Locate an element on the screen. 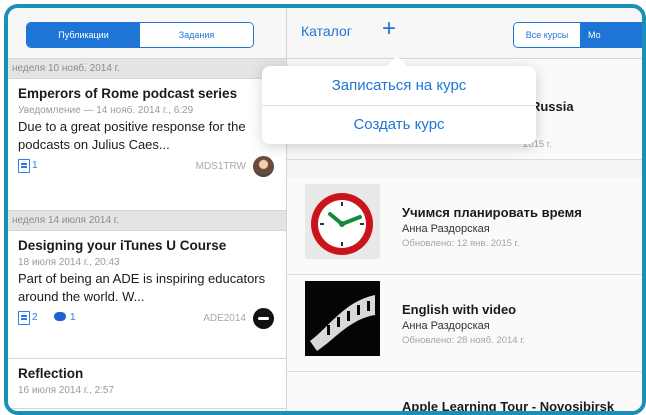  week-header: неделя 10 нояб. 2014 г. is located at coordinates (147, 69).